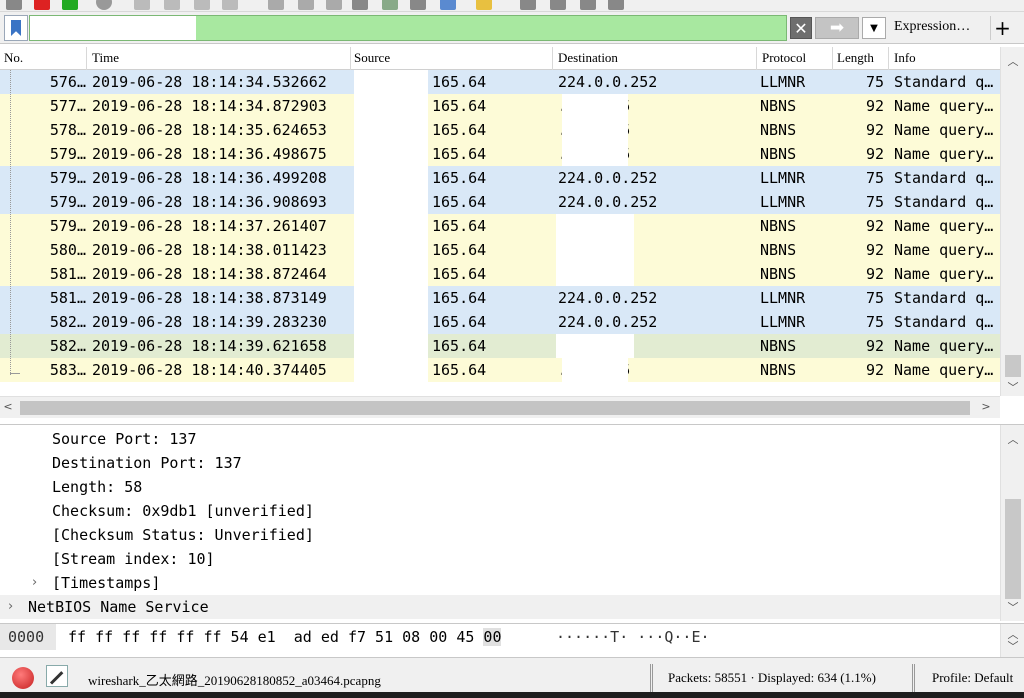  Describe the element at coordinates (588, 5) in the screenshot. I see `normal-size-icon` at that location.